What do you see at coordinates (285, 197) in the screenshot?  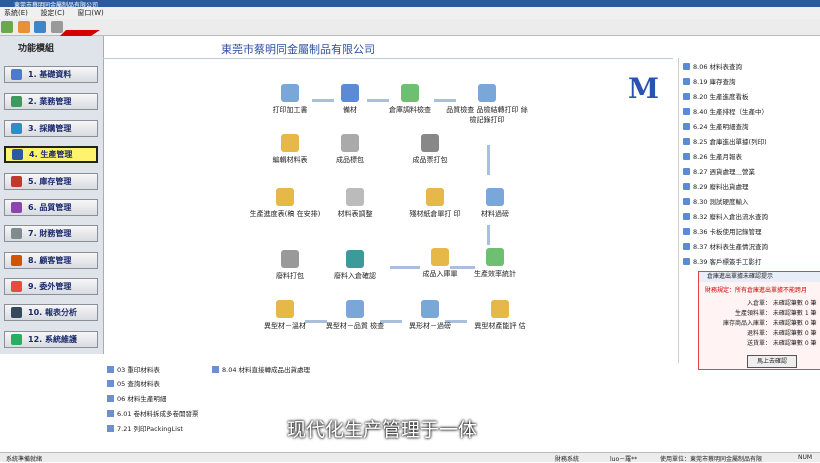 I see `schedule-icon` at bounding box center [285, 197].